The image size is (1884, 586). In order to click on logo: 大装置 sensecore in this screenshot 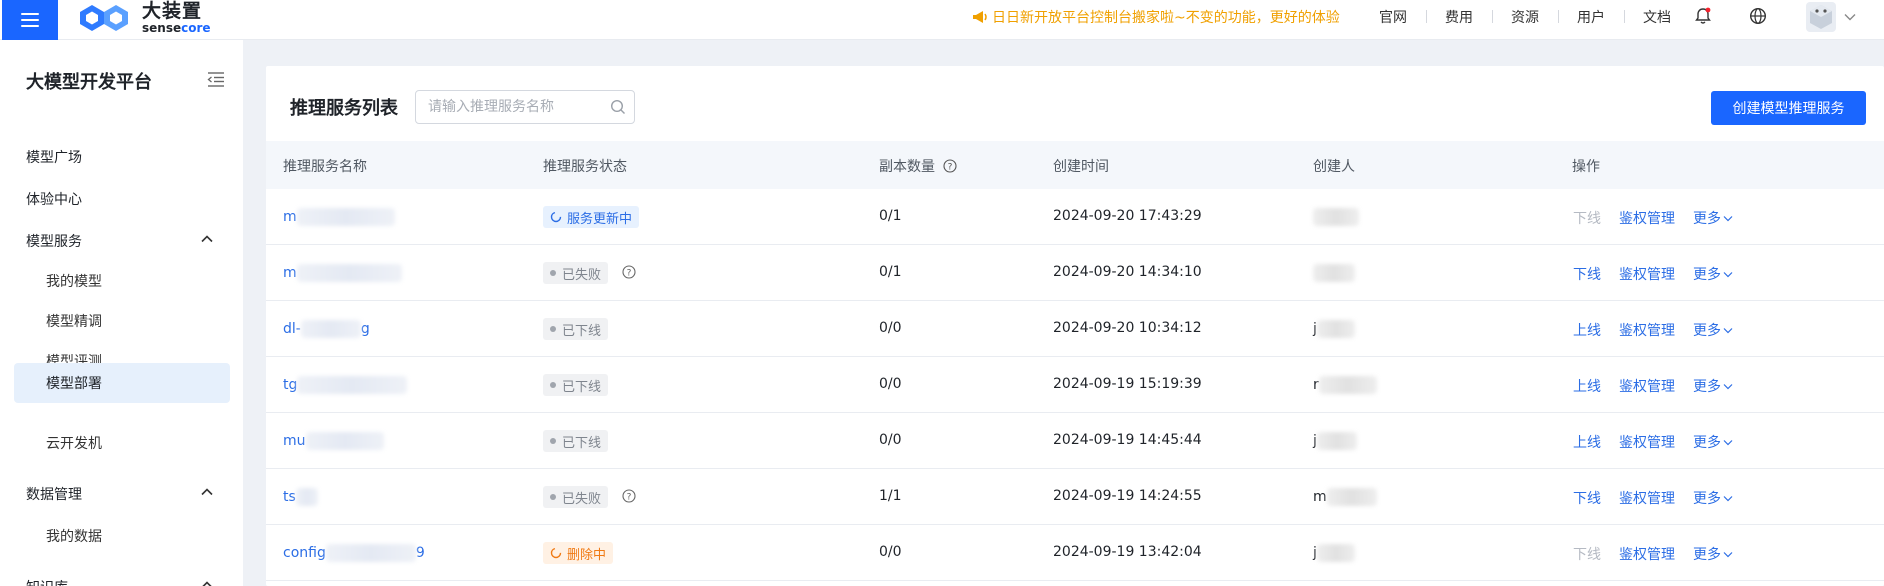, I will do `click(143, 18)`.